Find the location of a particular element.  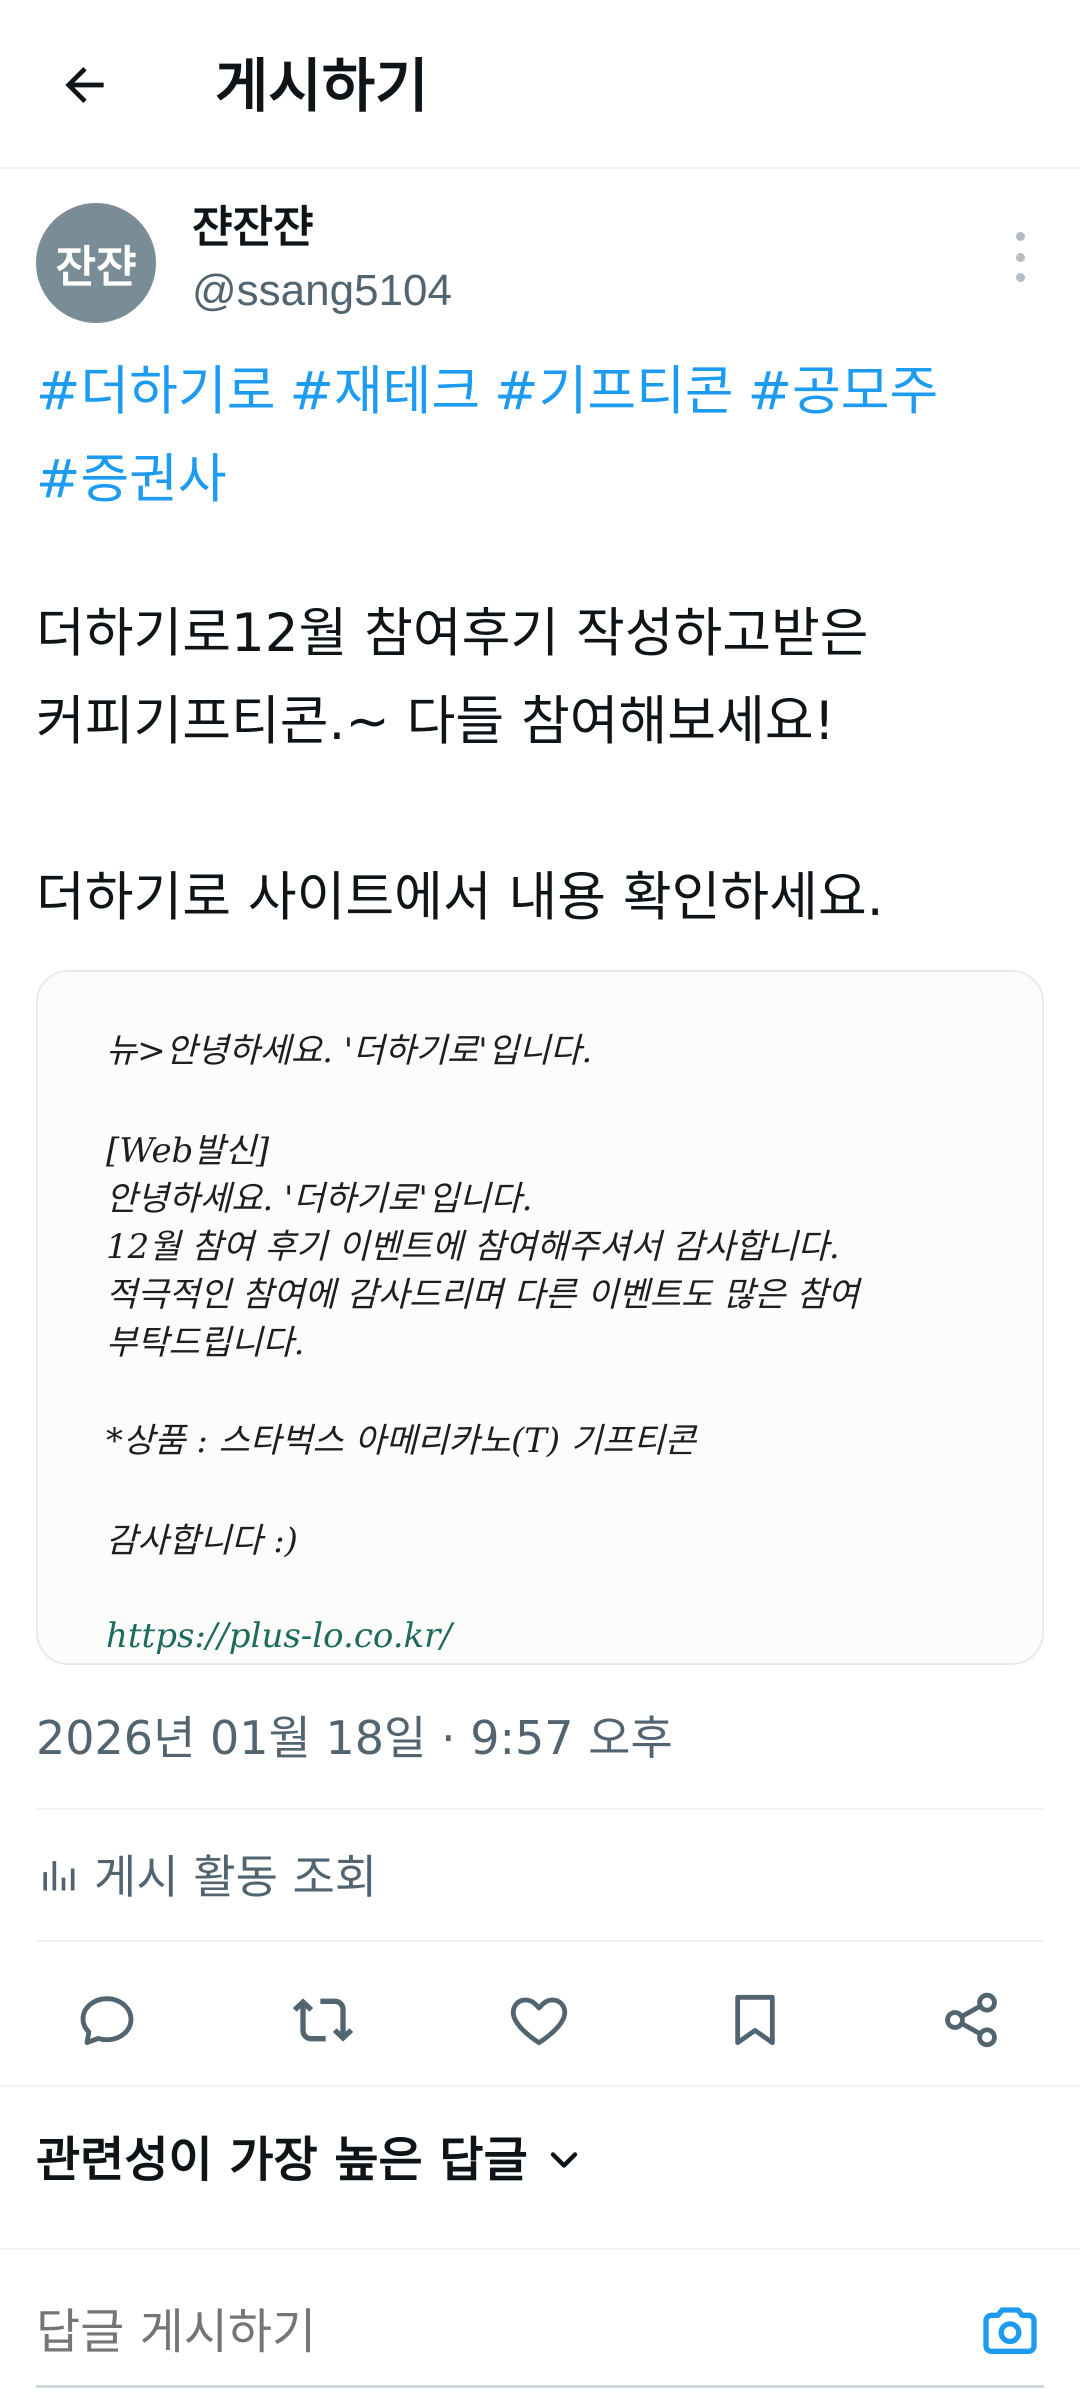

hashtag-link: #증권사 is located at coordinates (131, 479).